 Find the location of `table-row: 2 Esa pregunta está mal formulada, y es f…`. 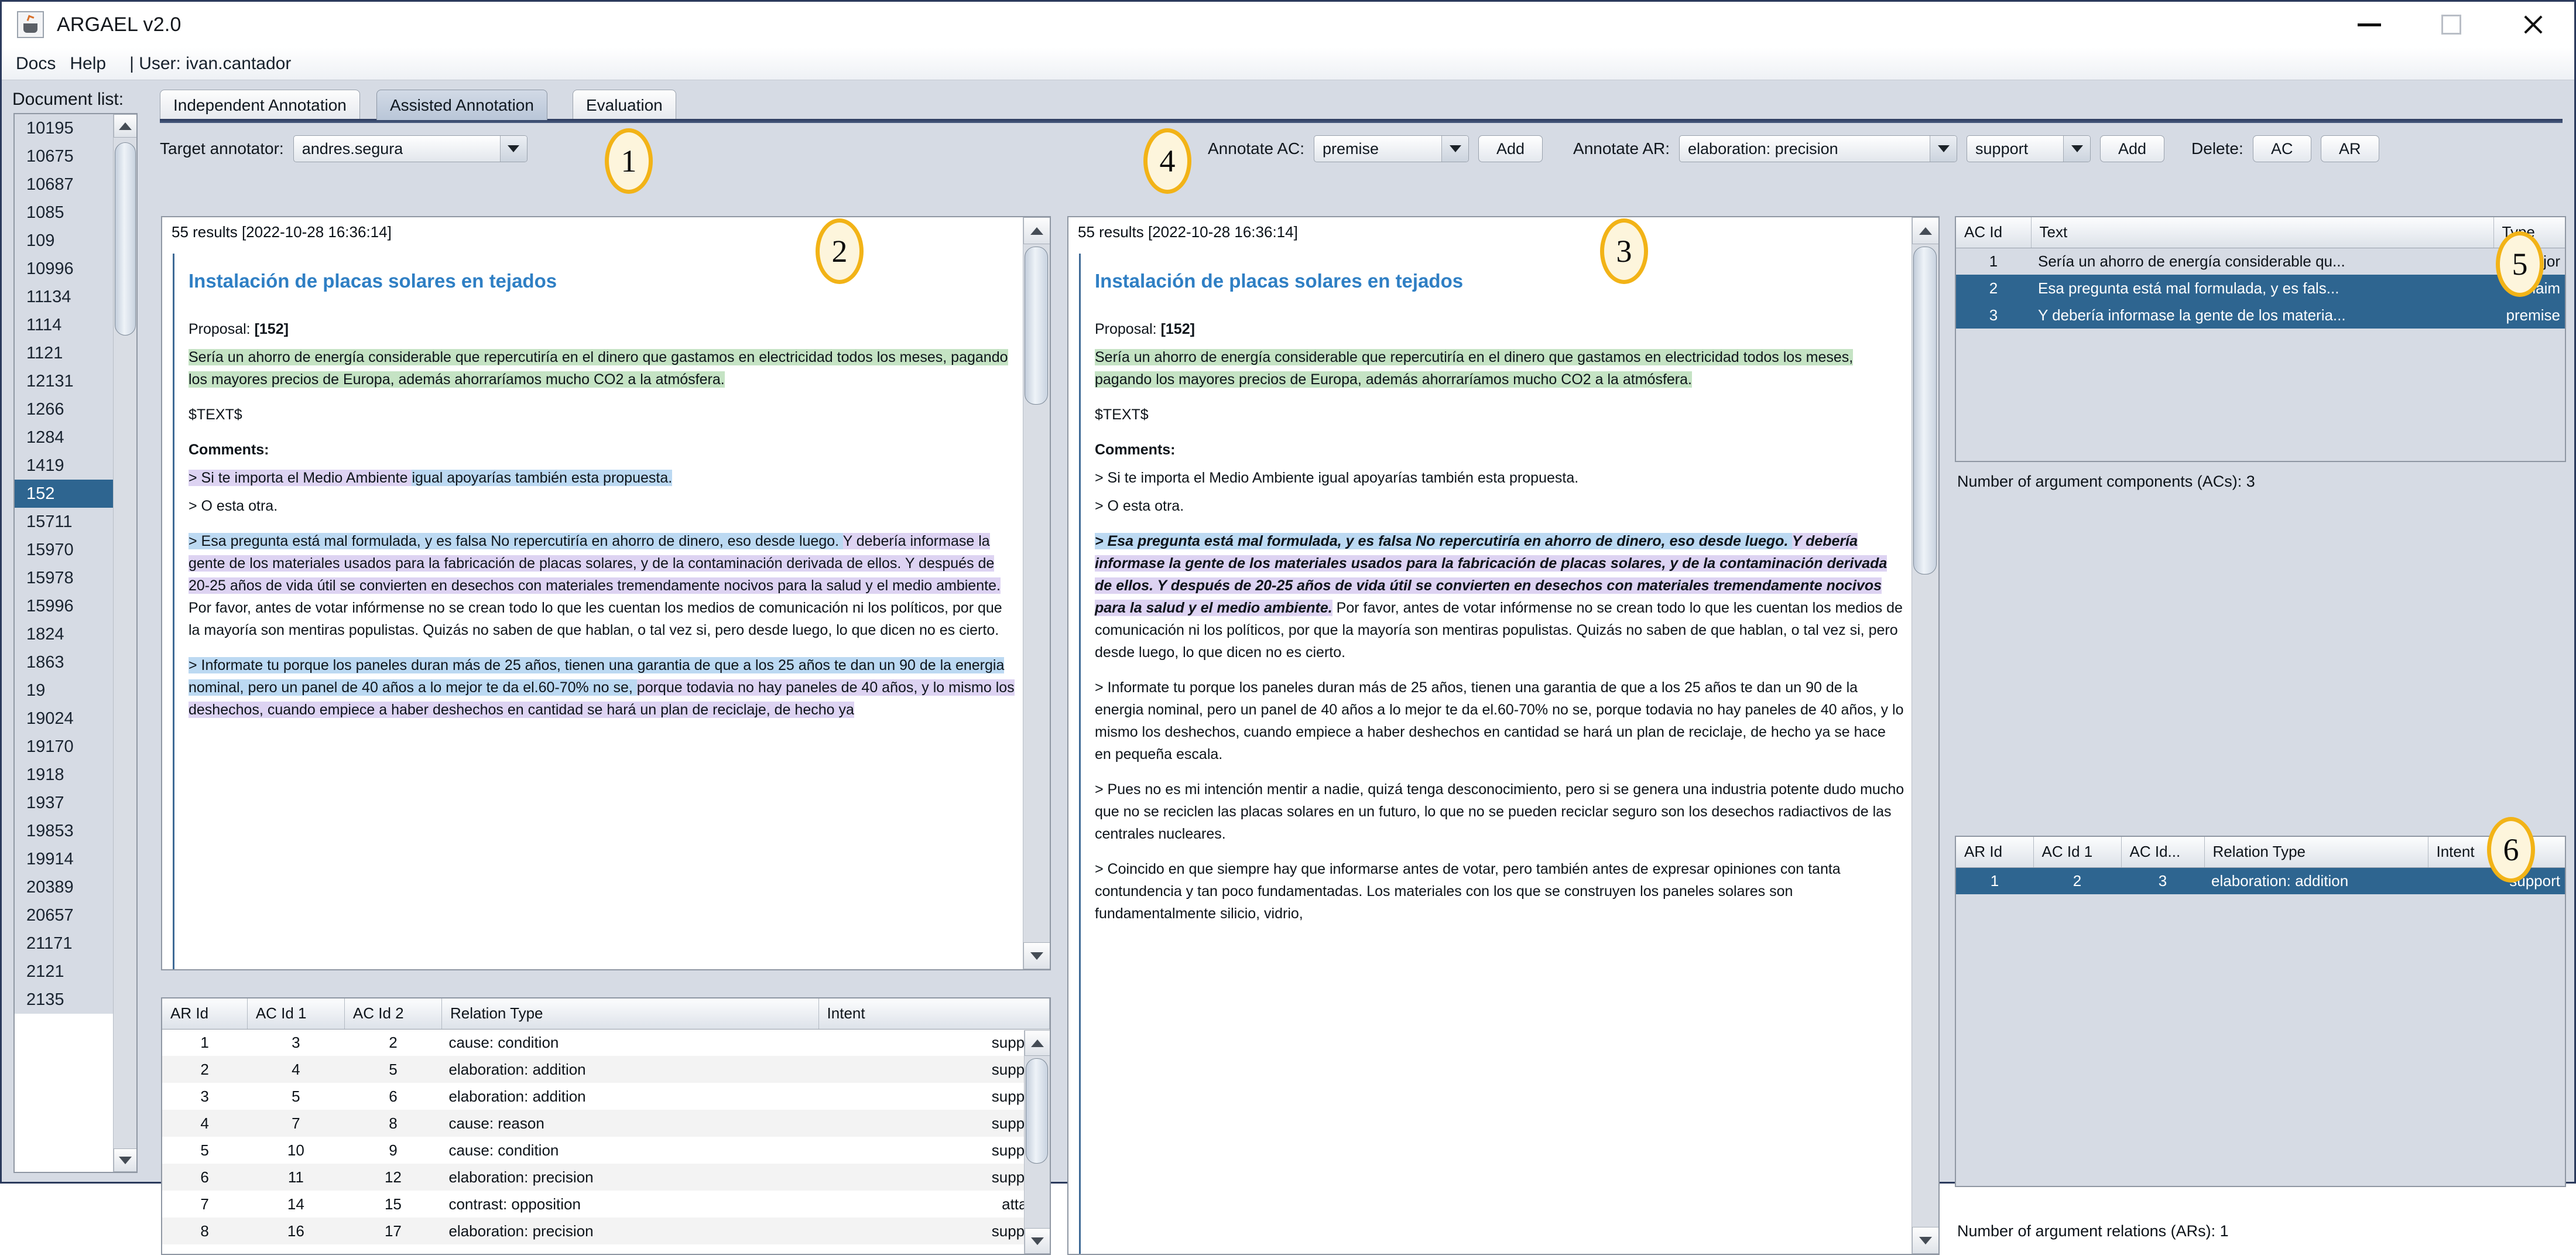

table-row: 2 Esa pregunta está mal formulada, y es f… is located at coordinates (2260, 288).